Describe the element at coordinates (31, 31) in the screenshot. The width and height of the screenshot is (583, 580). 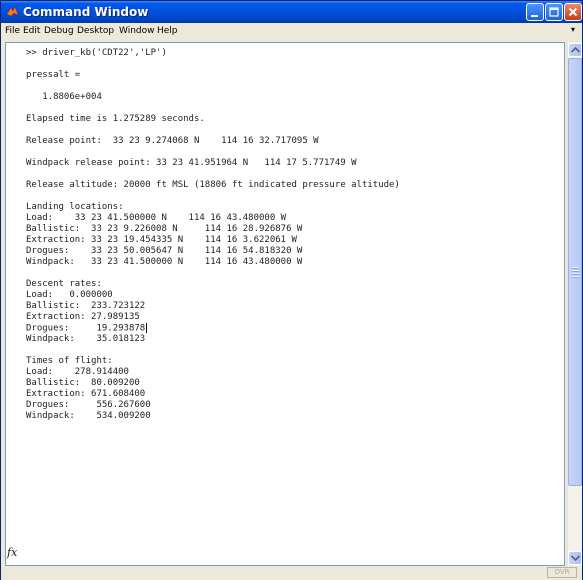
I see `menu-edit: Edit` at that location.